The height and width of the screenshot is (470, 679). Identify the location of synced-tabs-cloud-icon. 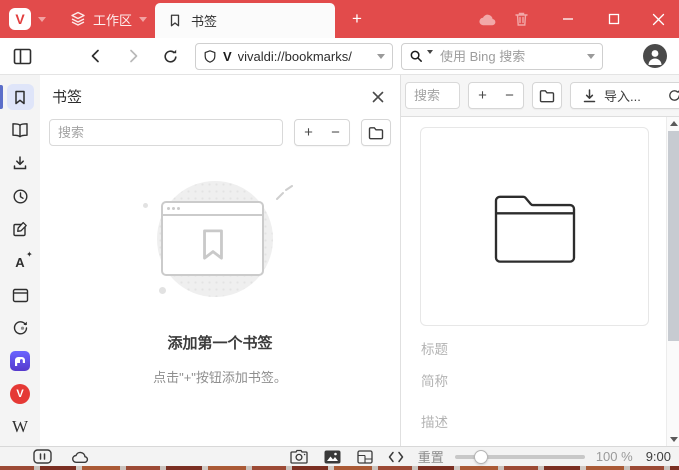
(488, 19).